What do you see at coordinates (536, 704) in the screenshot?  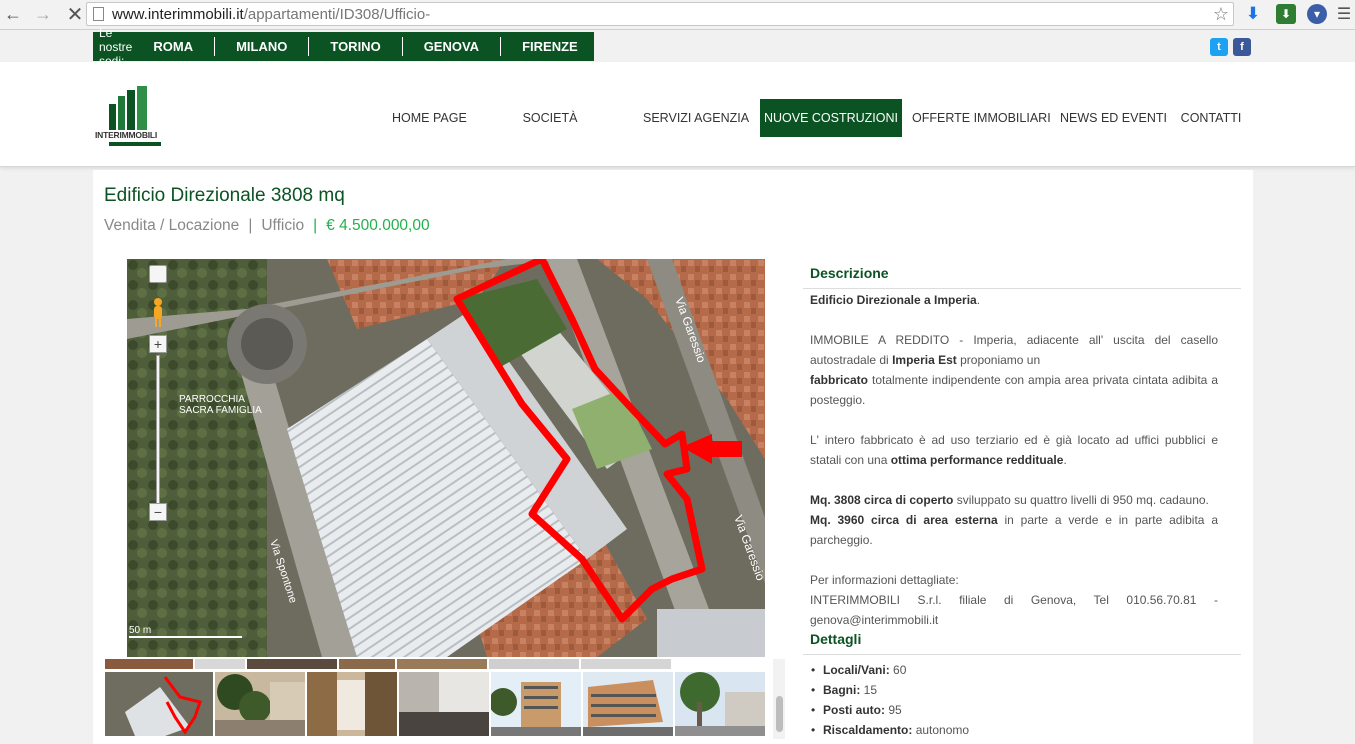 I see `thumbnail-building-front` at bounding box center [536, 704].